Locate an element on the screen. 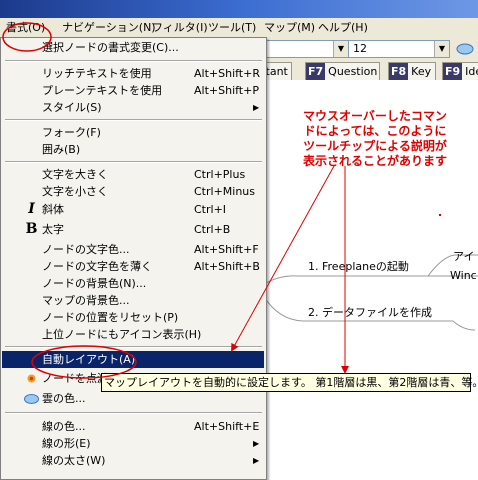 This screenshot has height=480, width=478. annotation-arrow is located at coordinates (283, 258).